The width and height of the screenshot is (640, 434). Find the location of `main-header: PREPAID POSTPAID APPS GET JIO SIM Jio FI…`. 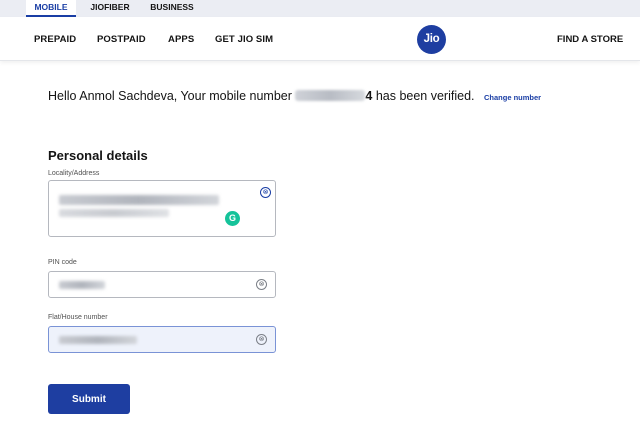

main-header: PREPAID POSTPAID APPS GET JIO SIM Jio FI… is located at coordinates (320, 39).